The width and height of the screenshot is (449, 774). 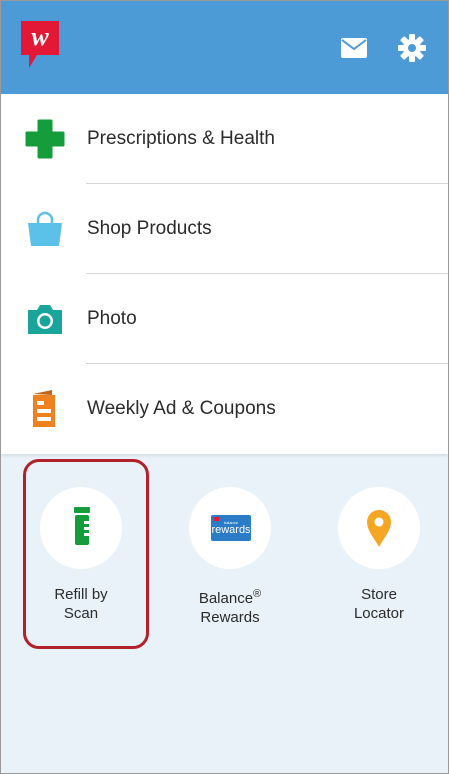 I want to click on tile-icon-circle, so click(x=379, y=528).